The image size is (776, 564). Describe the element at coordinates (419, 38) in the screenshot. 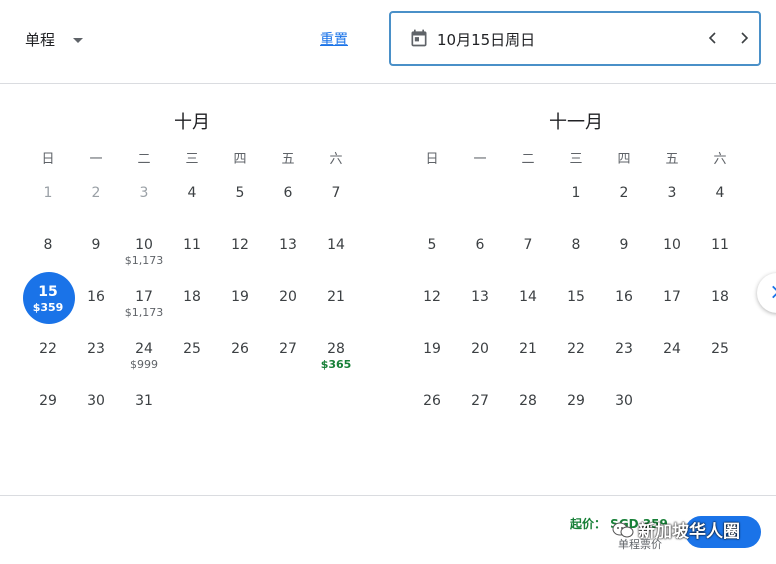

I see `calendar-icon` at that location.